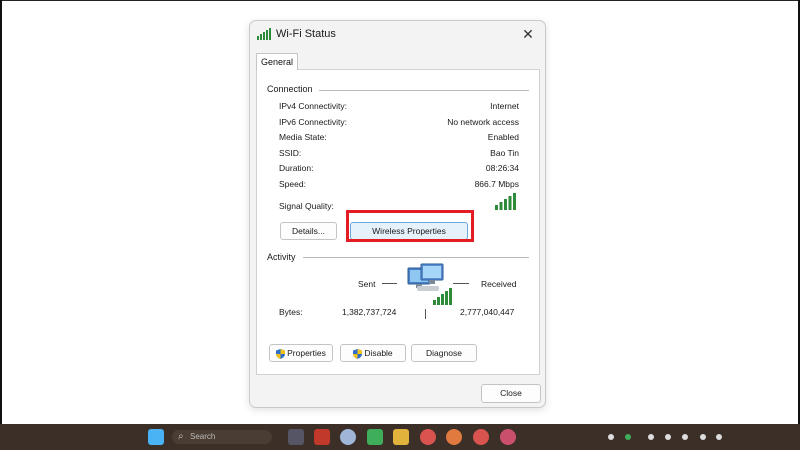 The image size is (800, 450). I want to click on start-icon, so click(156, 437).